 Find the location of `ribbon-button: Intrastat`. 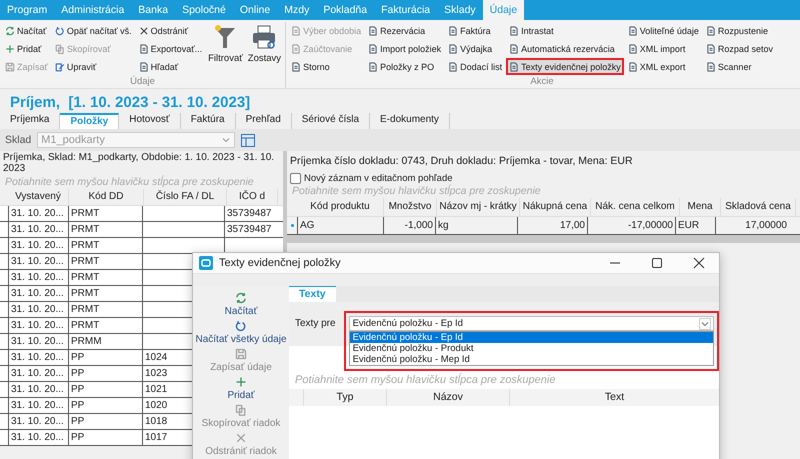

ribbon-button: Intrastat is located at coordinates (565, 30).